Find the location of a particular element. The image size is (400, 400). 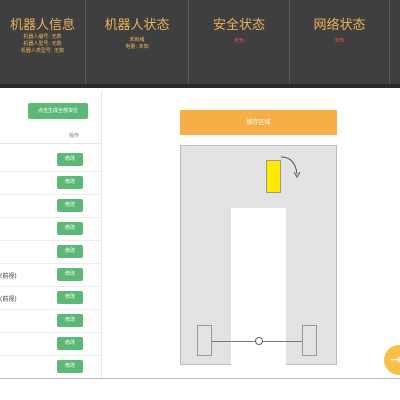

robot-status-title: 机器人状态 is located at coordinates (137, 25).